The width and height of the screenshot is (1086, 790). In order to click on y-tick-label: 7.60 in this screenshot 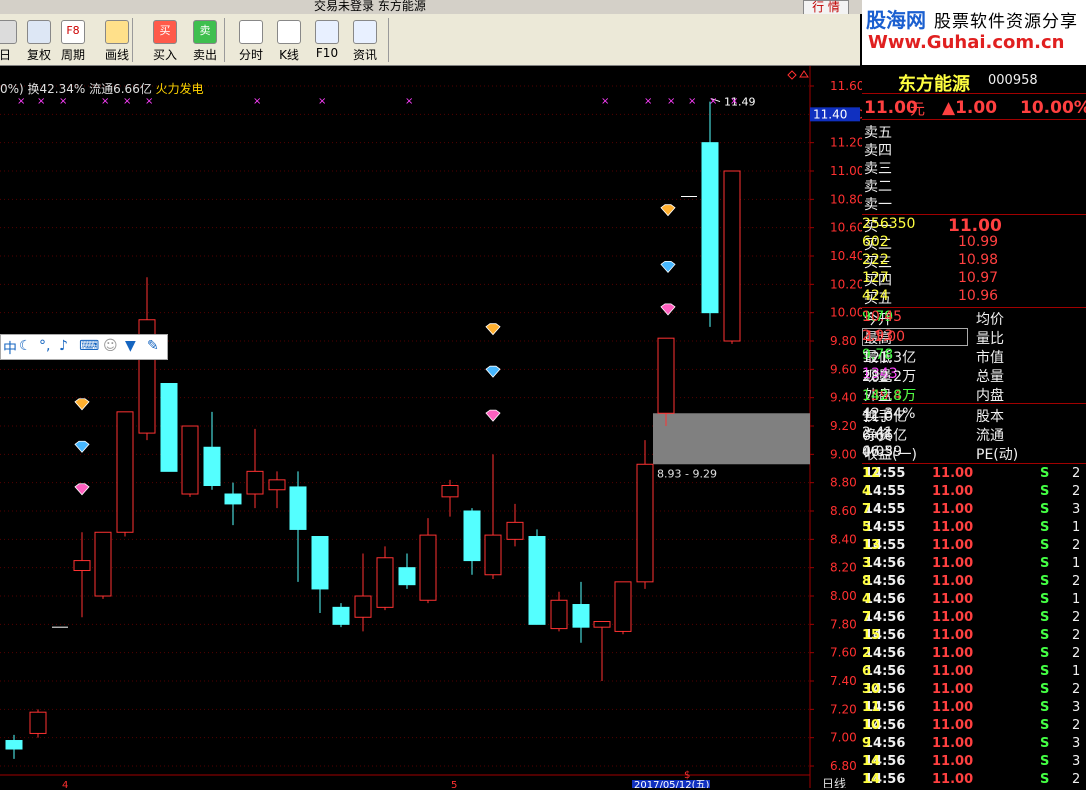, I will do `click(843, 653)`.